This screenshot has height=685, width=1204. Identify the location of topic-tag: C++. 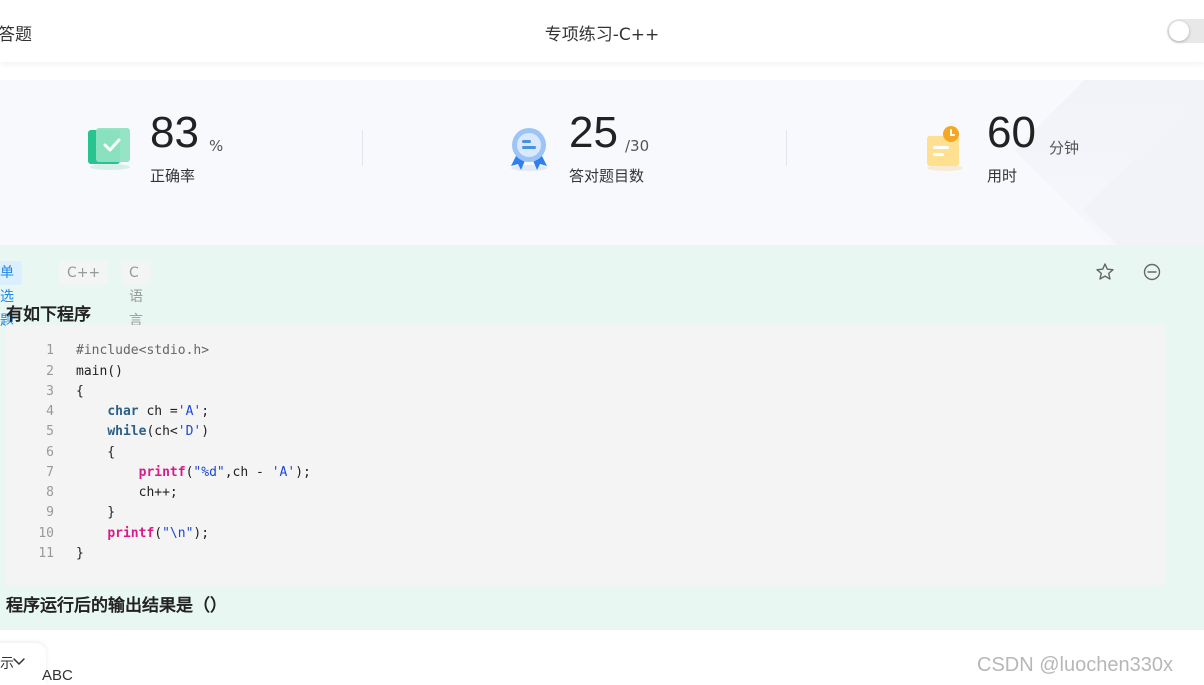
(84, 273).